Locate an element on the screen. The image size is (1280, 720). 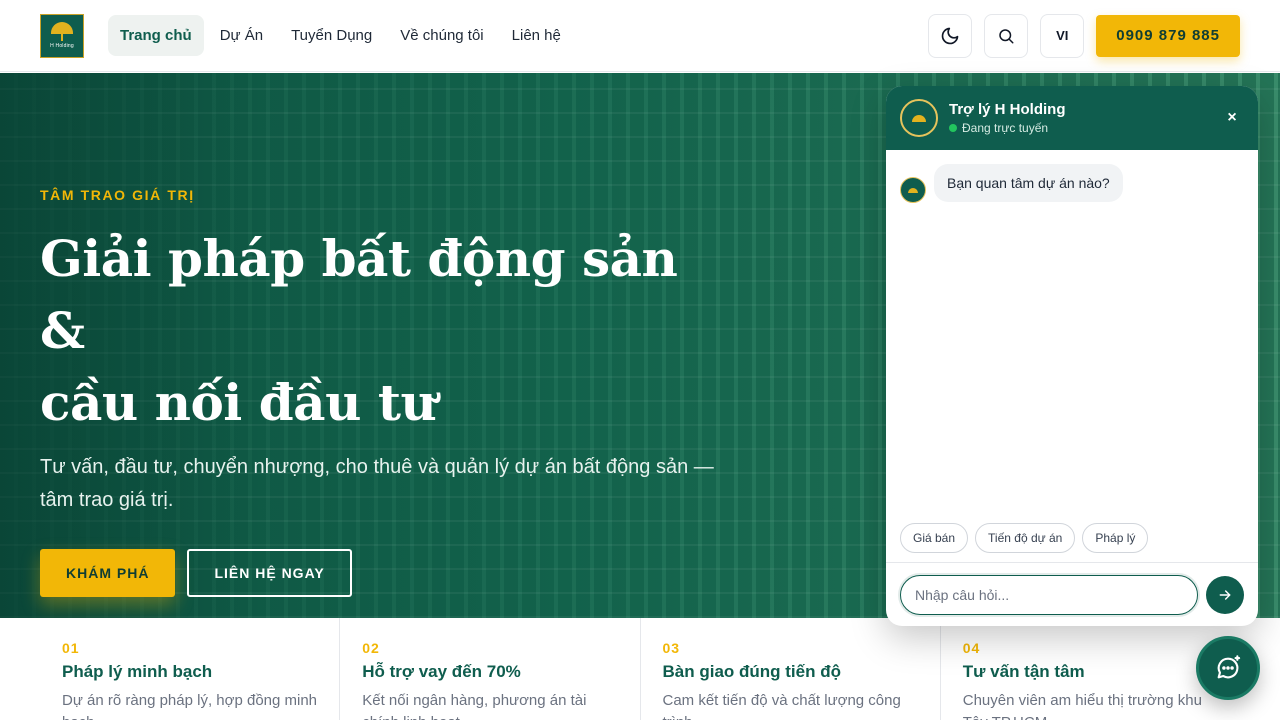
hero-actions: KHÁM PHÁ LIÊN HỆ NGAY is located at coordinates (380, 573).